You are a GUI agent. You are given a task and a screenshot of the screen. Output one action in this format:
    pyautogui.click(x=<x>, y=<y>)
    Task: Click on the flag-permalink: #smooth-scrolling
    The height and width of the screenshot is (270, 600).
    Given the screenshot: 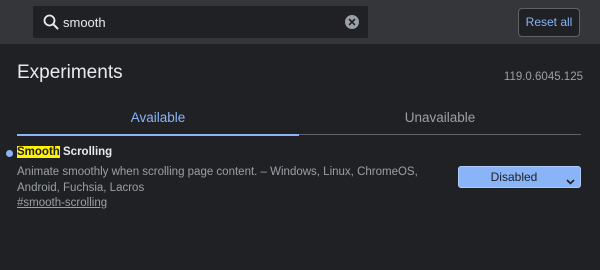 What is the action you would take?
    pyautogui.click(x=62, y=203)
    